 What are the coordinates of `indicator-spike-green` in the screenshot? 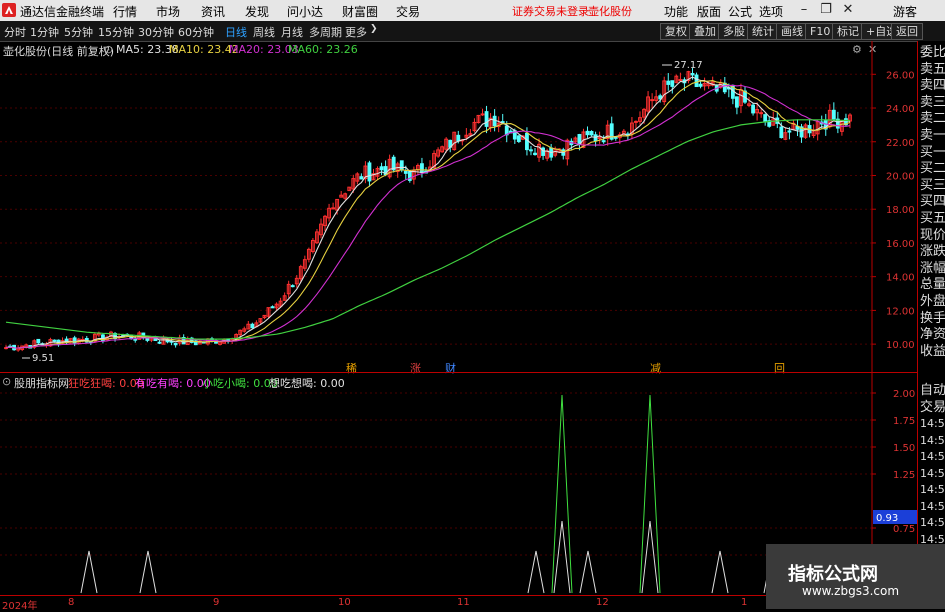 It's located at (650, 494).